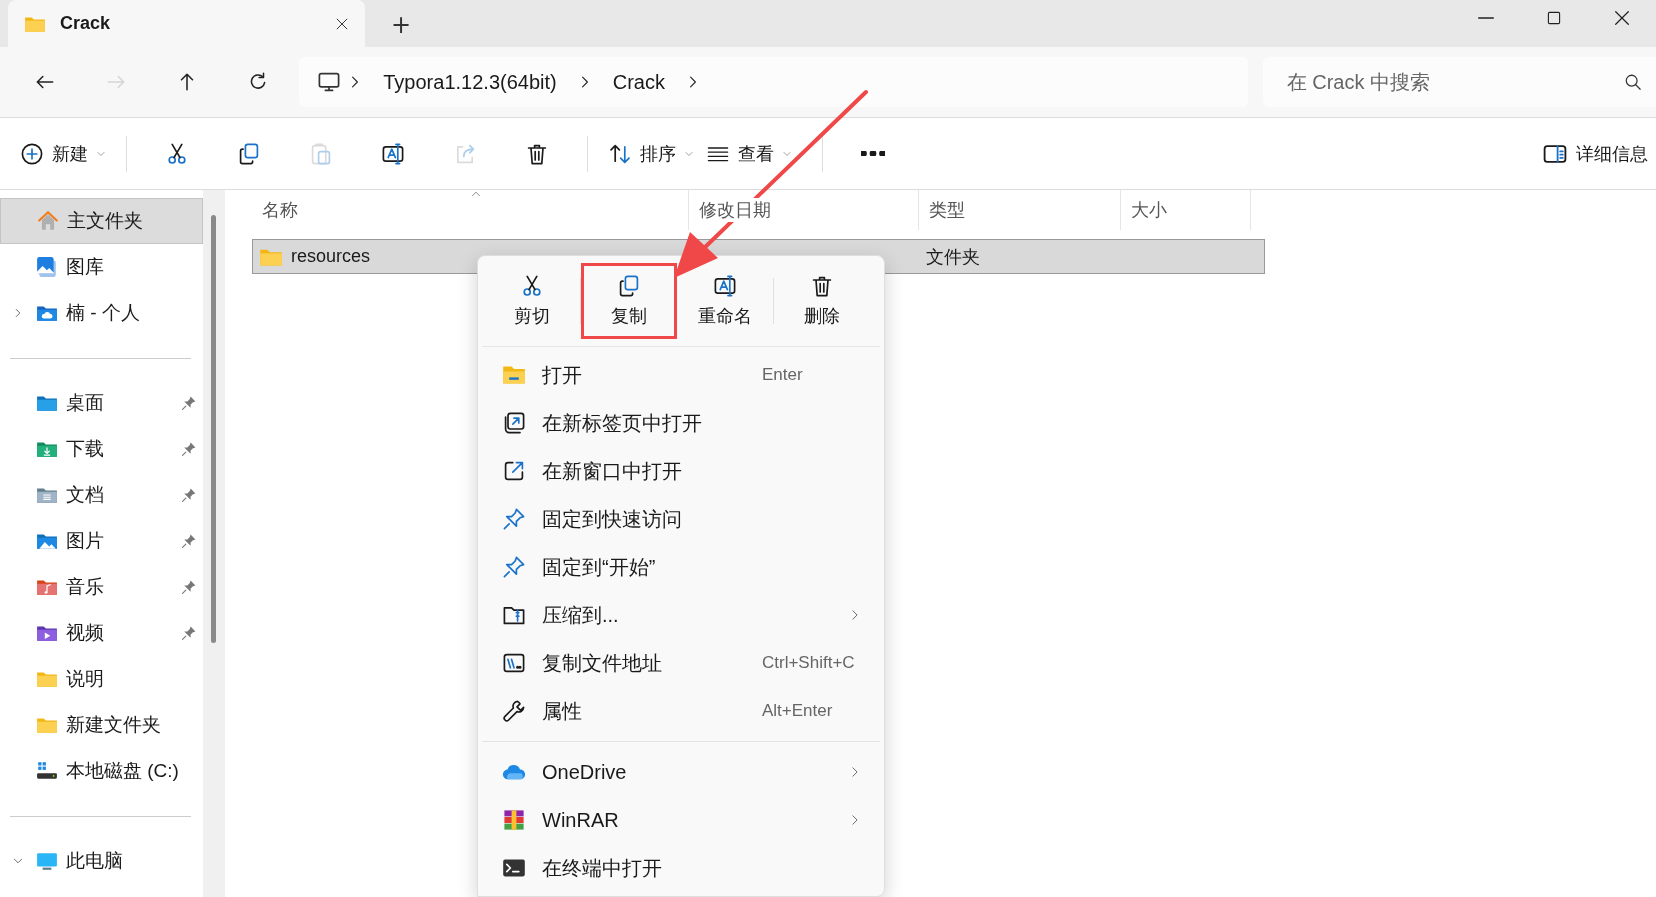 The height and width of the screenshot is (897, 1656). Describe the element at coordinates (1186, 210) in the screenshot. I see `column-header: 大小` at that location.